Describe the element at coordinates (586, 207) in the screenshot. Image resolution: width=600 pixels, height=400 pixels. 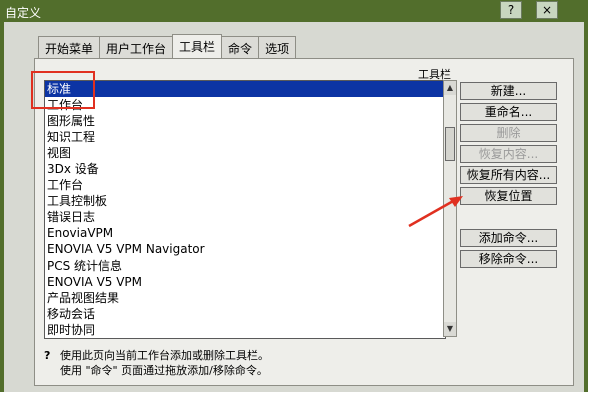
I see `window-frame-right` at that location.